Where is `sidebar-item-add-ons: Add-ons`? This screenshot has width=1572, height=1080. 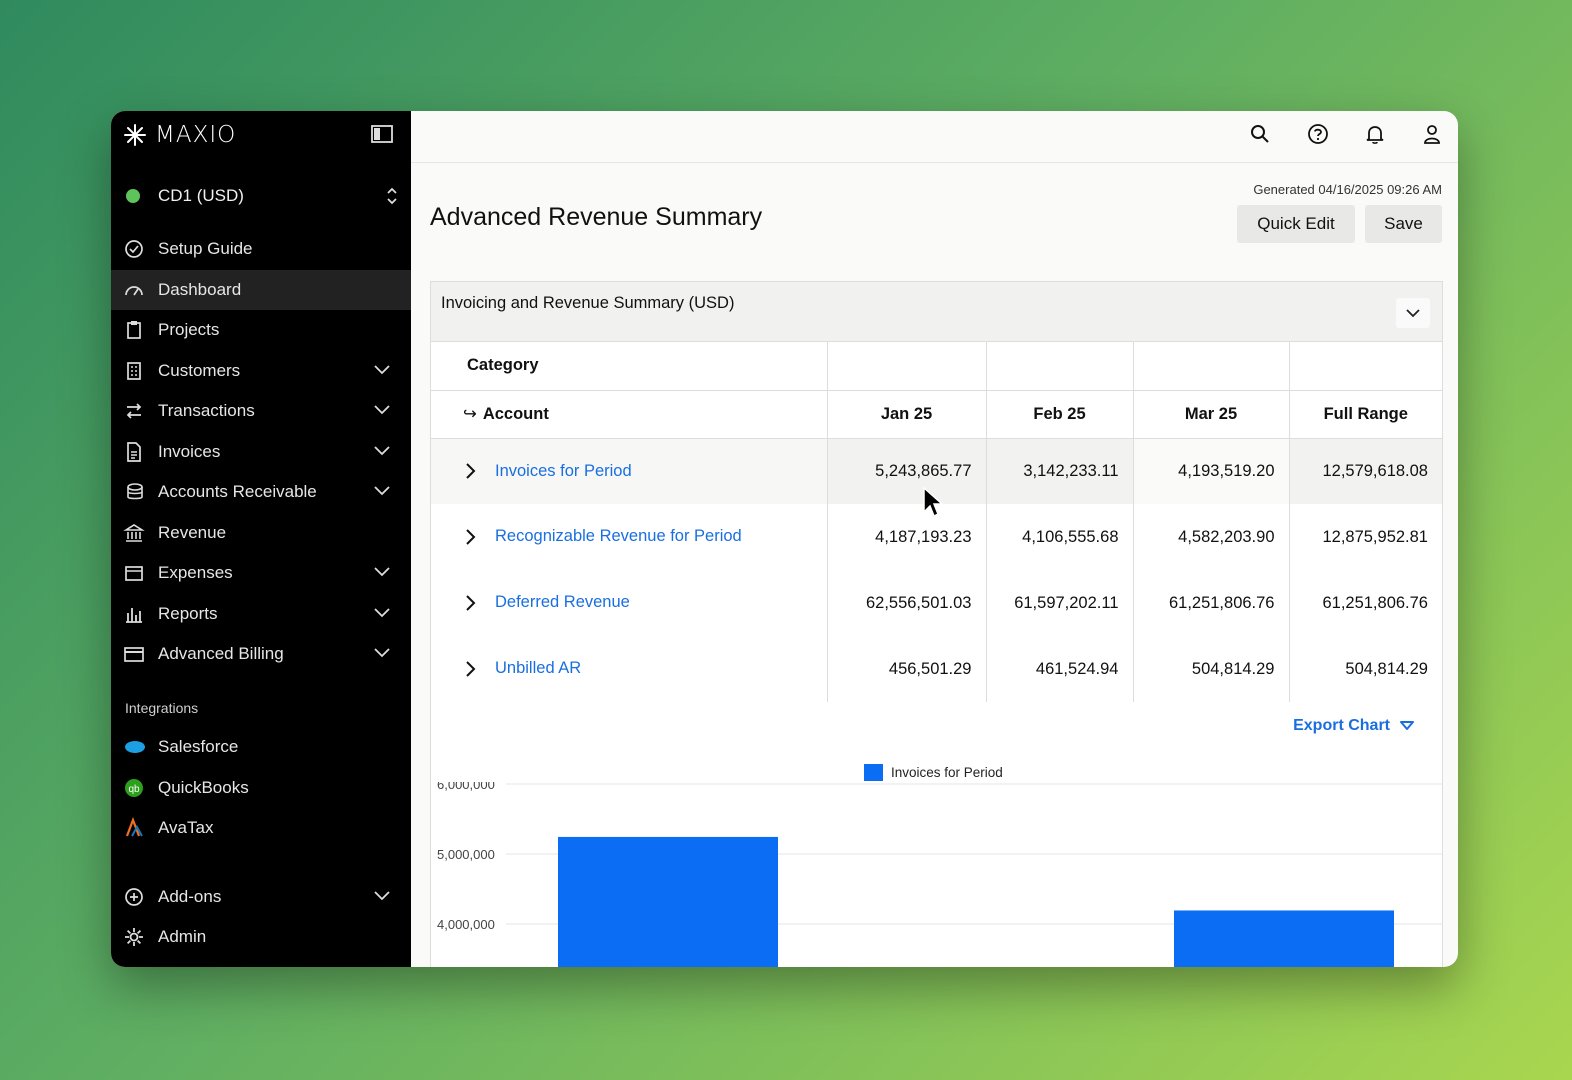 sidebar-item-add-ons: Add-ons is located at coordinates (261, 897).